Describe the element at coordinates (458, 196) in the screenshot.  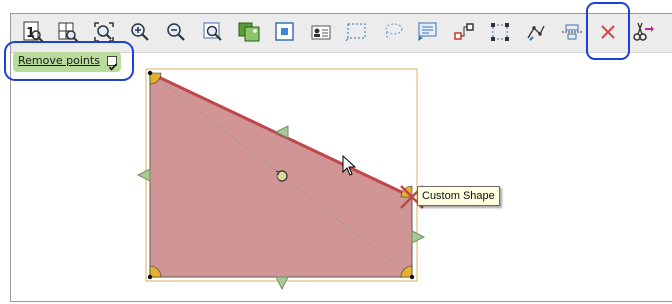
I see `shape-tooltip: Custom Shape` at that location.